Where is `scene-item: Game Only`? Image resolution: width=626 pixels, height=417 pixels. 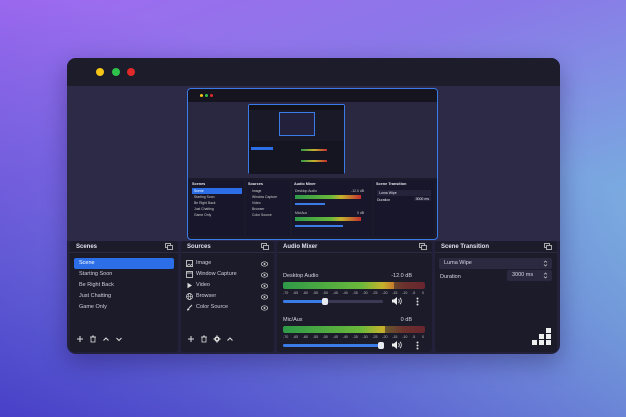 scene-item: Game Only is located at coordinates (124, 307).